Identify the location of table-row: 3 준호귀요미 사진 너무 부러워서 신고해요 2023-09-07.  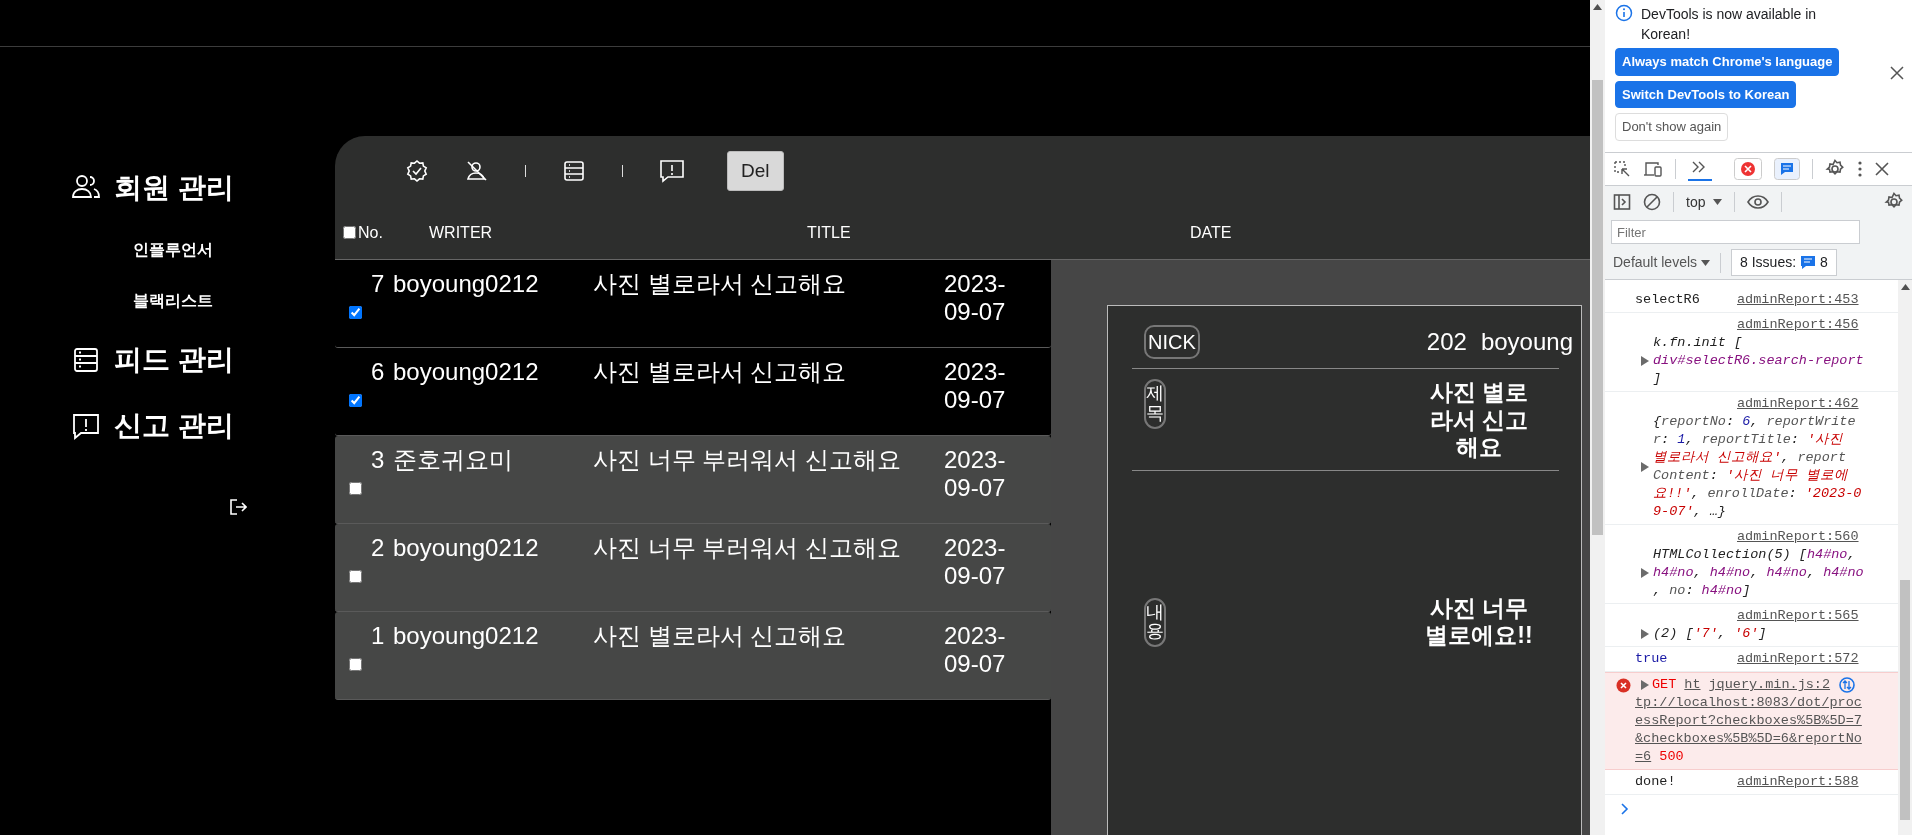
(693, 480).